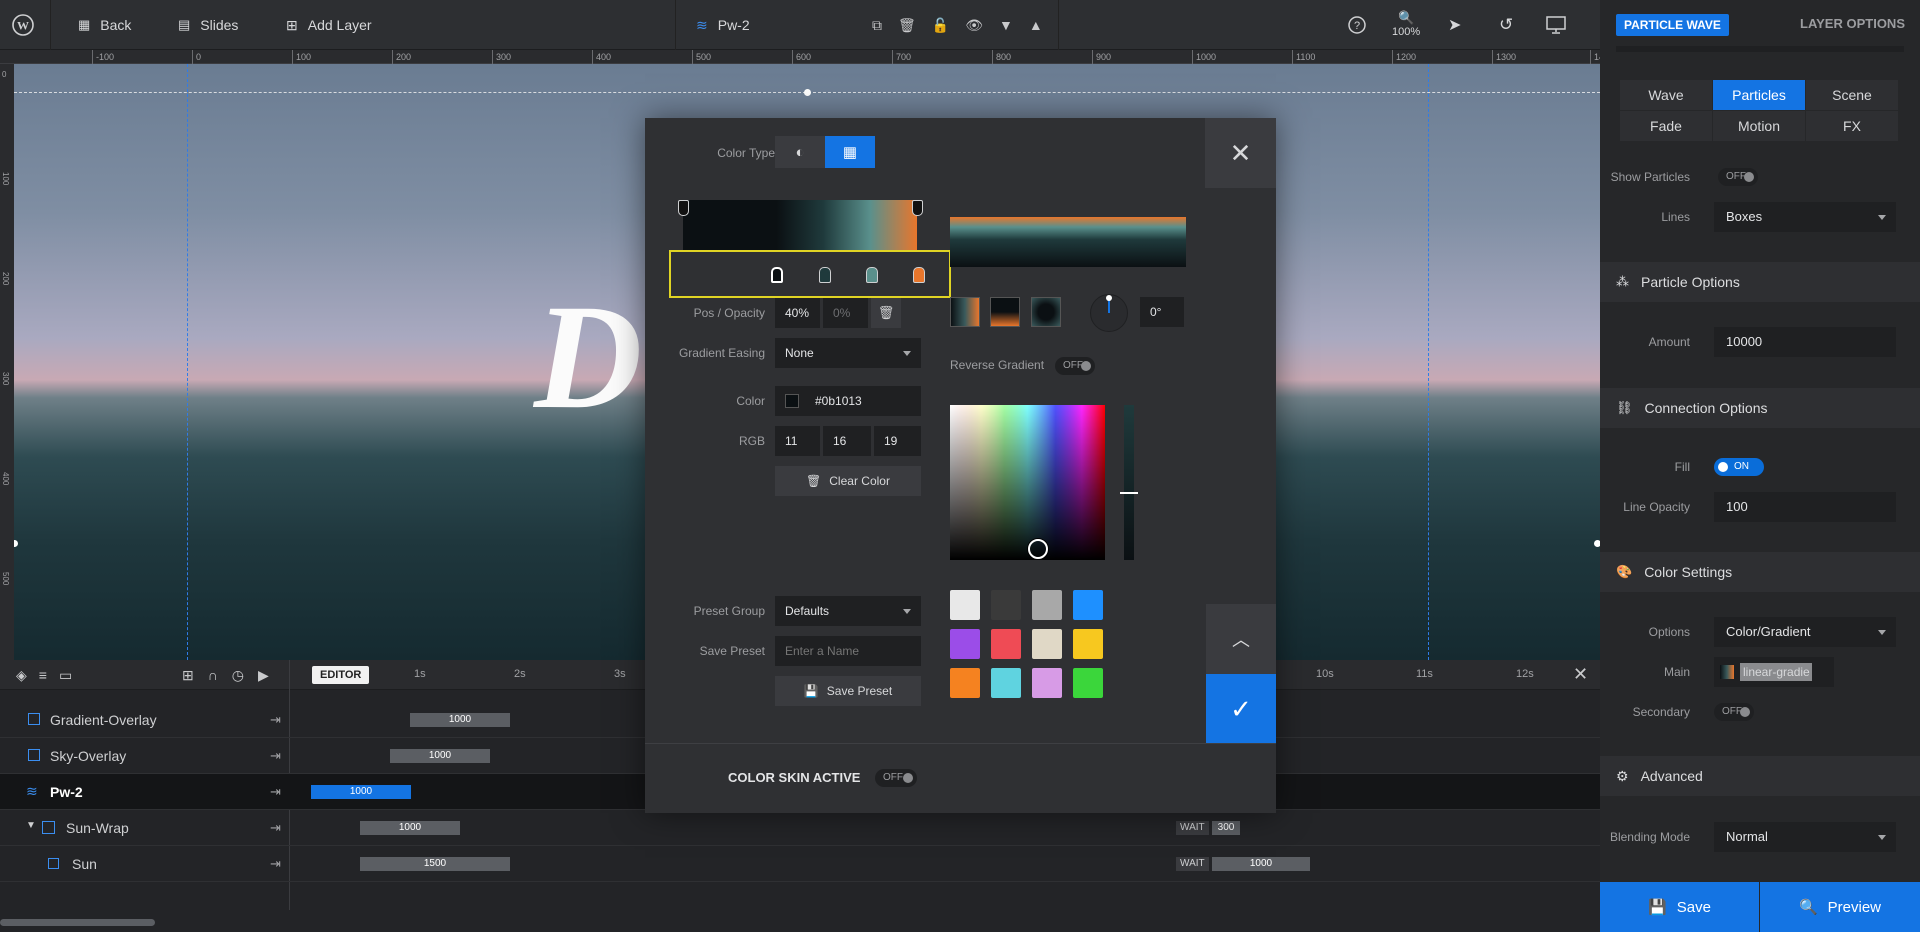 This screenshot has height=932, width=1920. Describe the element at coordinates (1805, 507) in the screenshot. I see `line-opacity-input: 100` at that location.